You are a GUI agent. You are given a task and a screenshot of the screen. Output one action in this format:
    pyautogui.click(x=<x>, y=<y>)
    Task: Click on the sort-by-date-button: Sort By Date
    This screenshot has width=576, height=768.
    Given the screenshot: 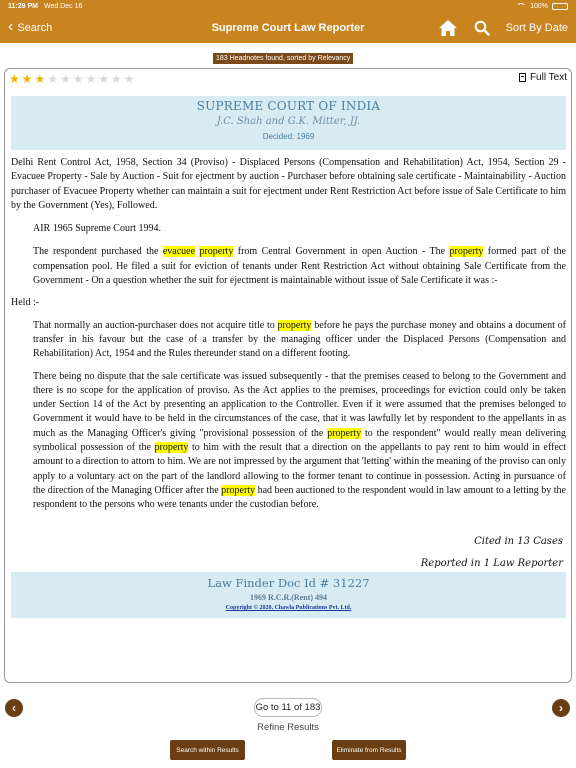 What is the action you would take?
    pyautogui.click(x=537, y=28)
    